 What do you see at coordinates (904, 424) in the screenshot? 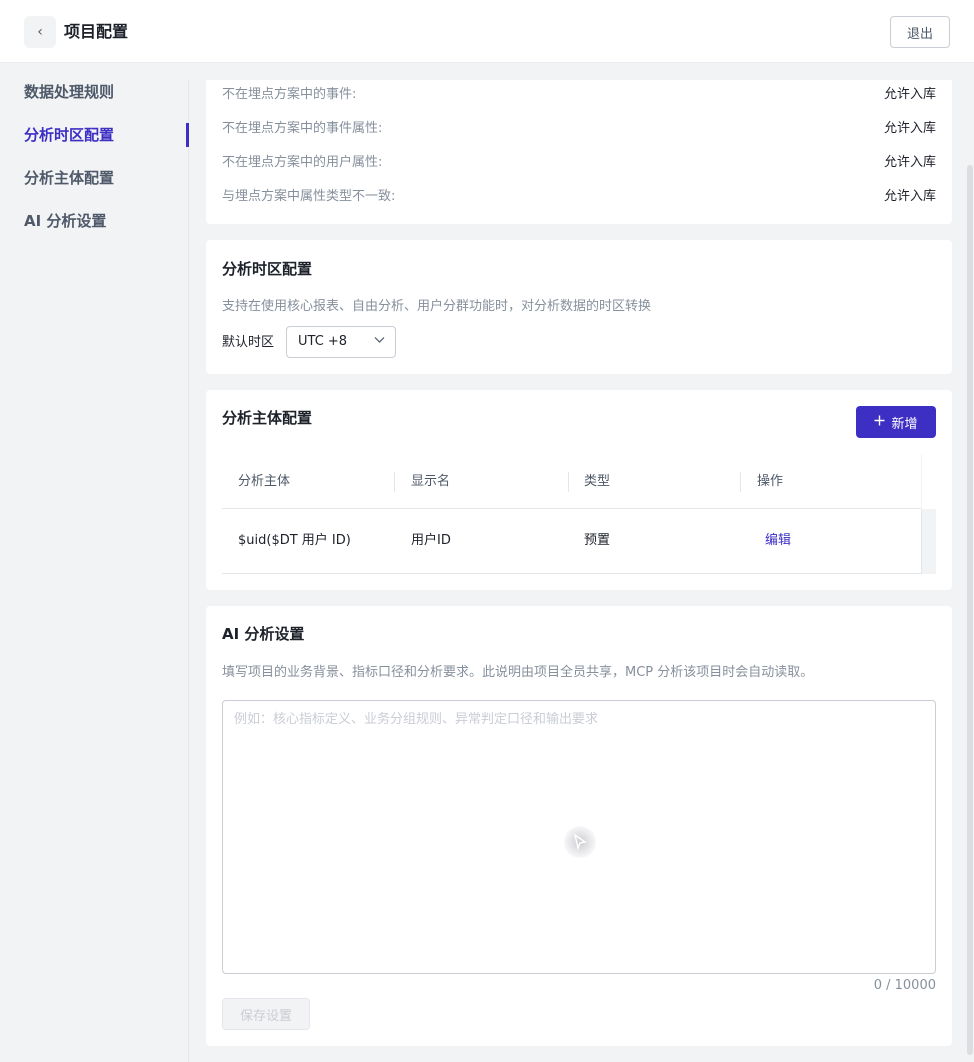
I see `add-subject-label: 新增` at bounding box center [904, 424].